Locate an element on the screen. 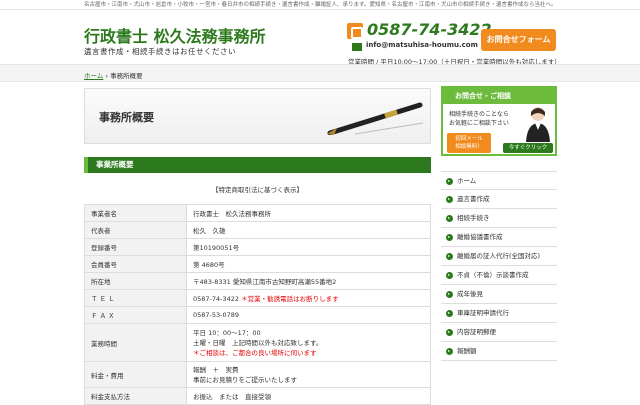 This screenshot has width=640, height=405. section-subheading: 【特定商取引法に基づく表示】 is located at coordinates (257, 190).